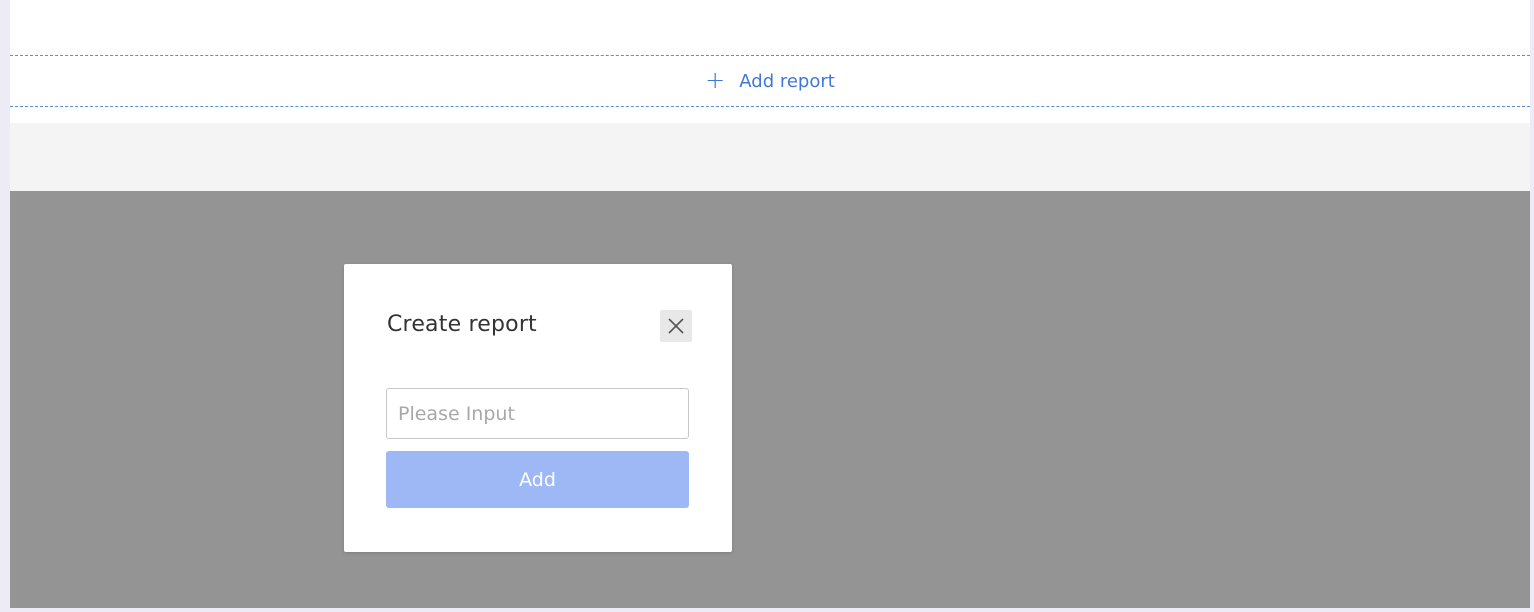  I want to click on create-report-dialog: Create report Add, so click(538, 408).